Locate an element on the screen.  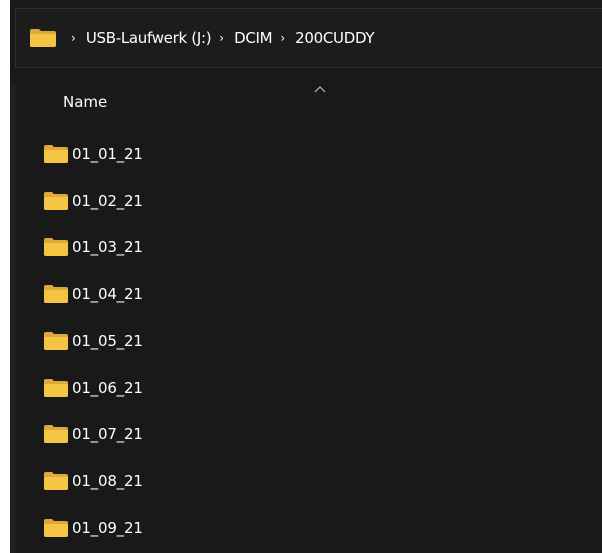
list-item: 01_04_21 is located at coordinates (313, 294).